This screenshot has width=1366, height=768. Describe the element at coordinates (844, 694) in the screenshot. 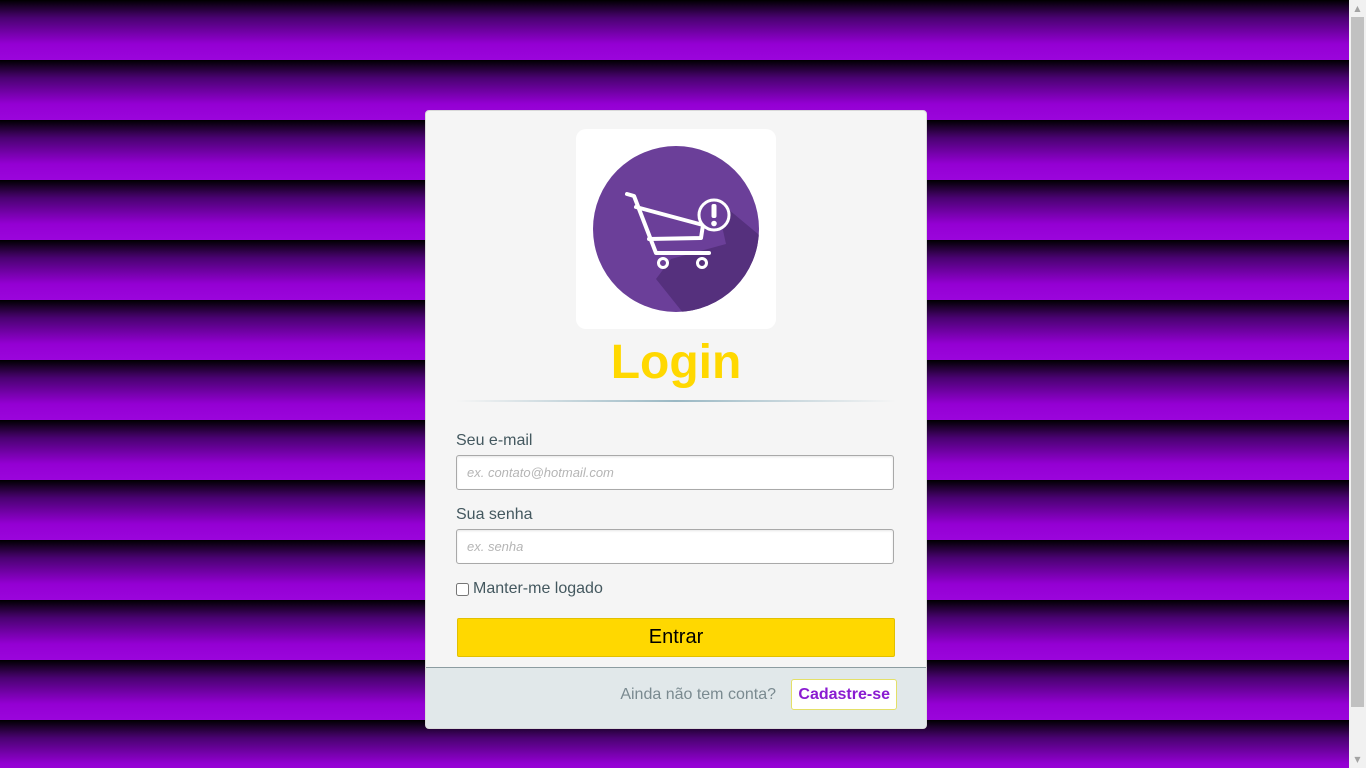

I see `signup-button: Cadastre-se` at that location.